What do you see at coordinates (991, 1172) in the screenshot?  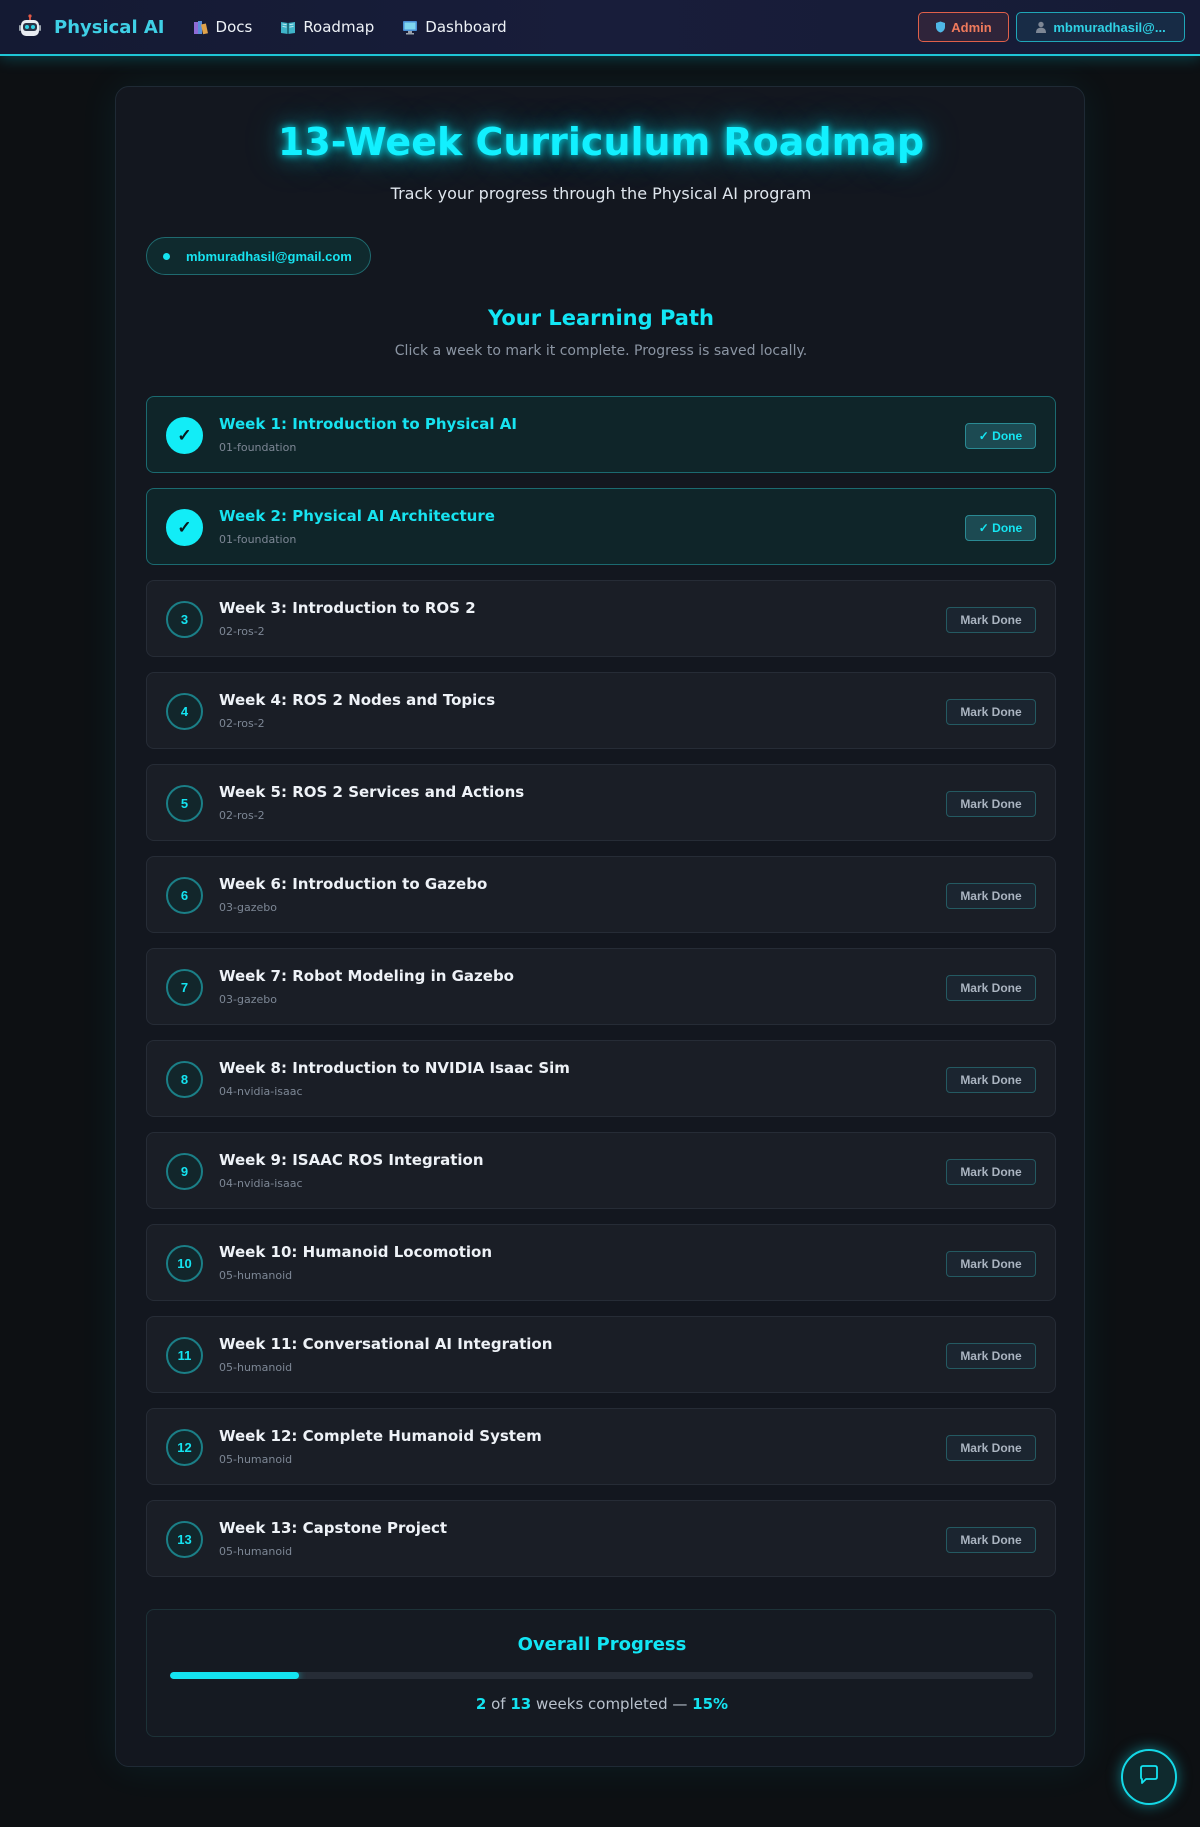 I see `week-9-mark-done-button: Mark Done` at bounding box center [991, 1172].